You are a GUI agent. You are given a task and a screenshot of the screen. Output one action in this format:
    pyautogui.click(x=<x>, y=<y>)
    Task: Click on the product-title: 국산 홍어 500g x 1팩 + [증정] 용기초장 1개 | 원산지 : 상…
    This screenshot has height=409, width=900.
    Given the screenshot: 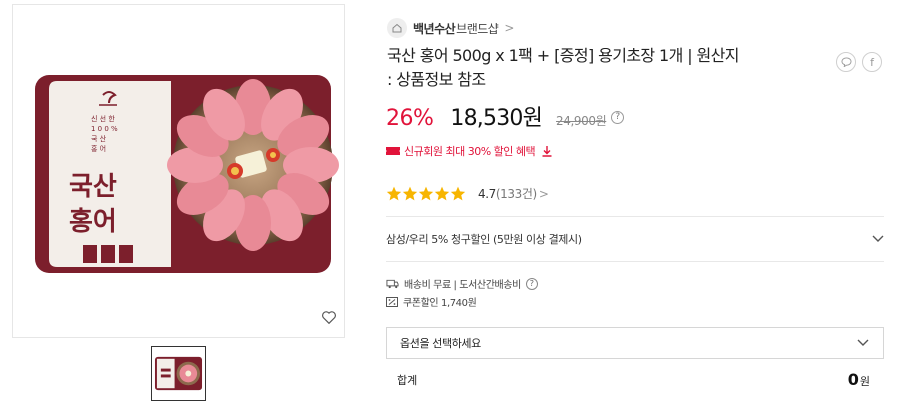 What is the action you would take?
    pyautogui.click(x=563, y=67)
    